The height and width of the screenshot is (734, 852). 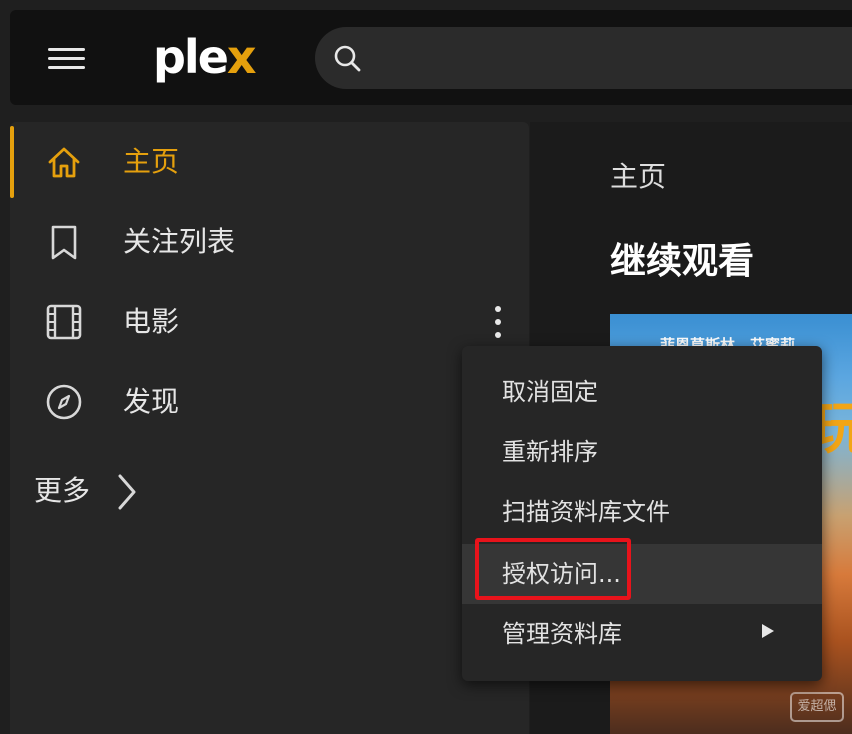 What do you see at coordinates (151, 321) in the screenshot?
I see `sidebar-item-label: 电影` at bounding box center [151, 321].